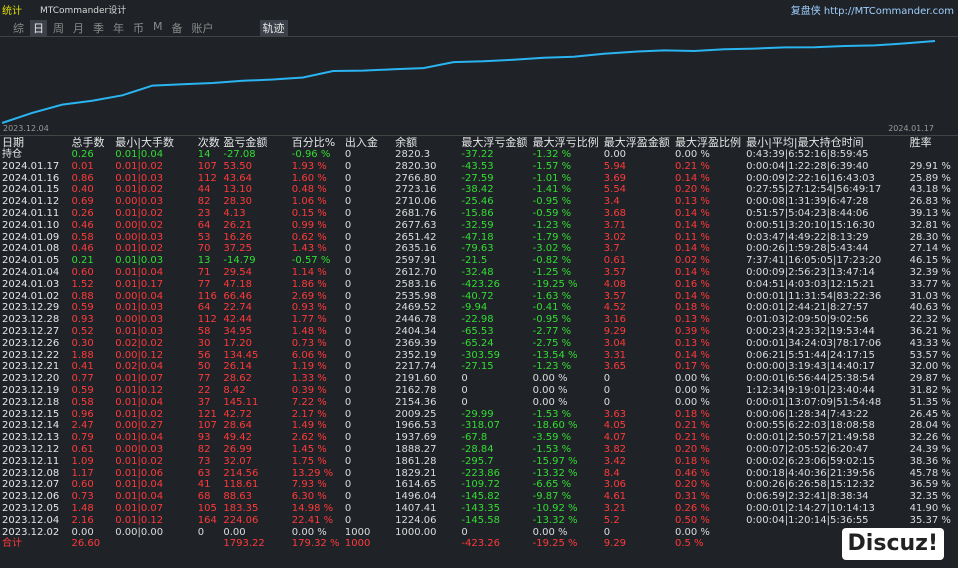  Describe the element at coordinates (810, 331) in the screenshot. I see `cell-12: 0:00:23|4:23:32|19:53:44` at that location.